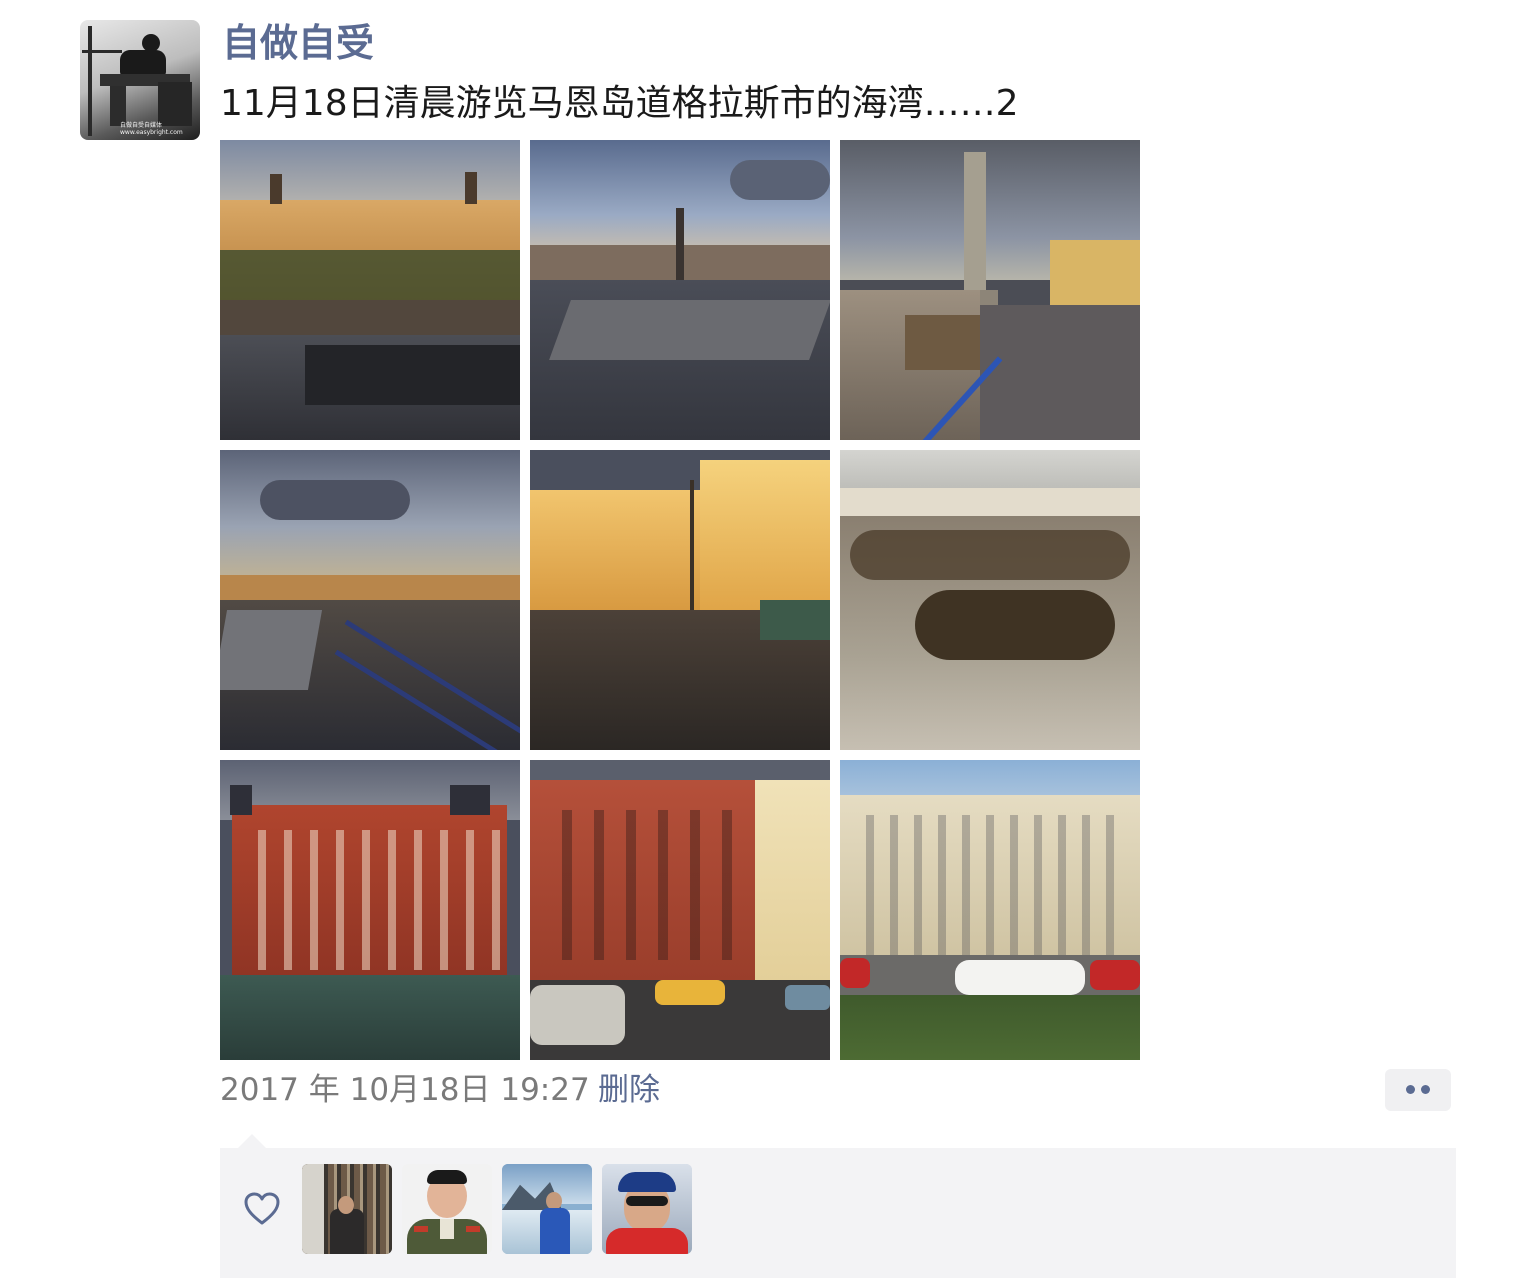  Describe the element at coordinates (370, 600) in the screenshot. I see `photo-railing-stormy-sky` at that location.